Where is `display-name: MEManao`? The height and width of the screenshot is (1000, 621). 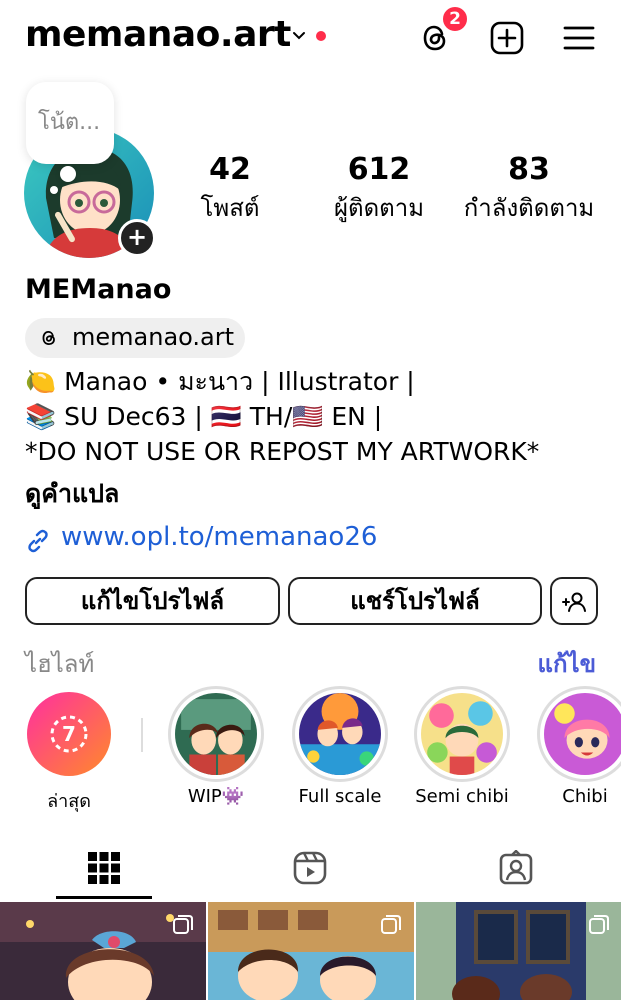
display-name: MEManao is located at coordinates (98, 289).